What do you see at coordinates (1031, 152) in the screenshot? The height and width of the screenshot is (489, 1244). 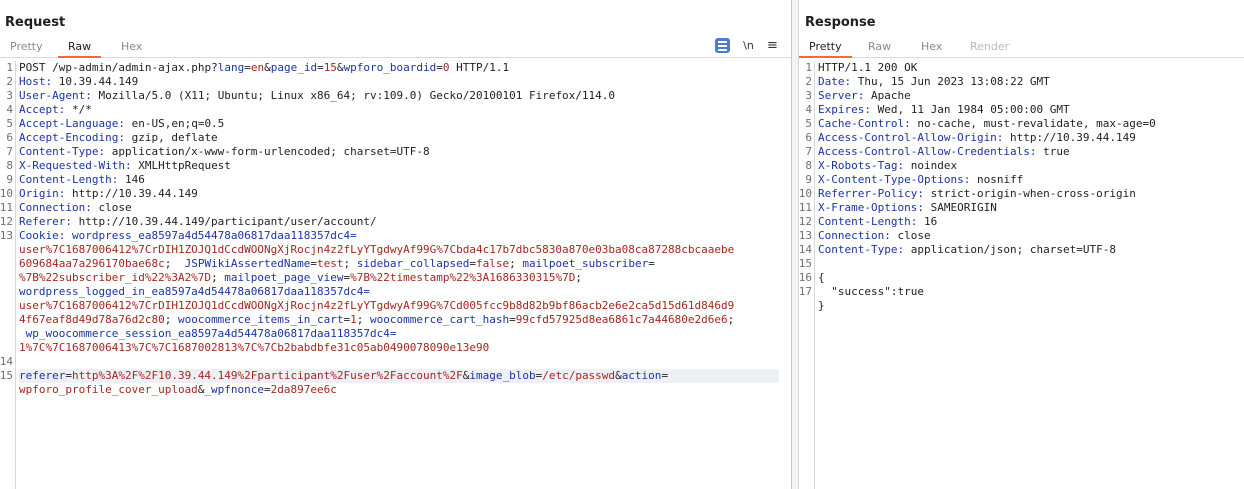 I see `response-header-line: Access-Control-Allow-Credentials: true` at bounding box center [1031, 152].